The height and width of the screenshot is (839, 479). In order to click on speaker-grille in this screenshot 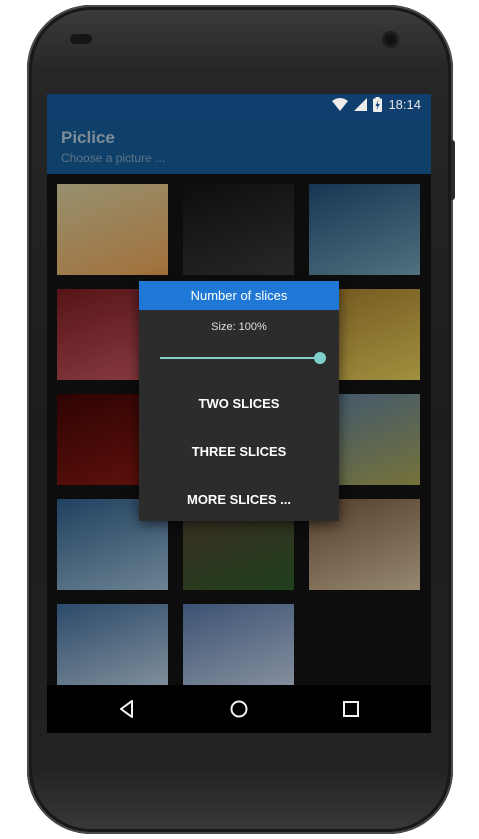, I will do `click(81, 39)`.